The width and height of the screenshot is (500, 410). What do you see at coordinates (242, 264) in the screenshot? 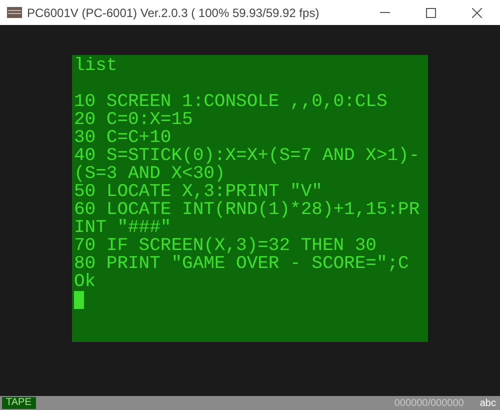
I see `code-line: 80 PRINT "GAME OVER - SCORE=";C` at bounding box center [242, 264].